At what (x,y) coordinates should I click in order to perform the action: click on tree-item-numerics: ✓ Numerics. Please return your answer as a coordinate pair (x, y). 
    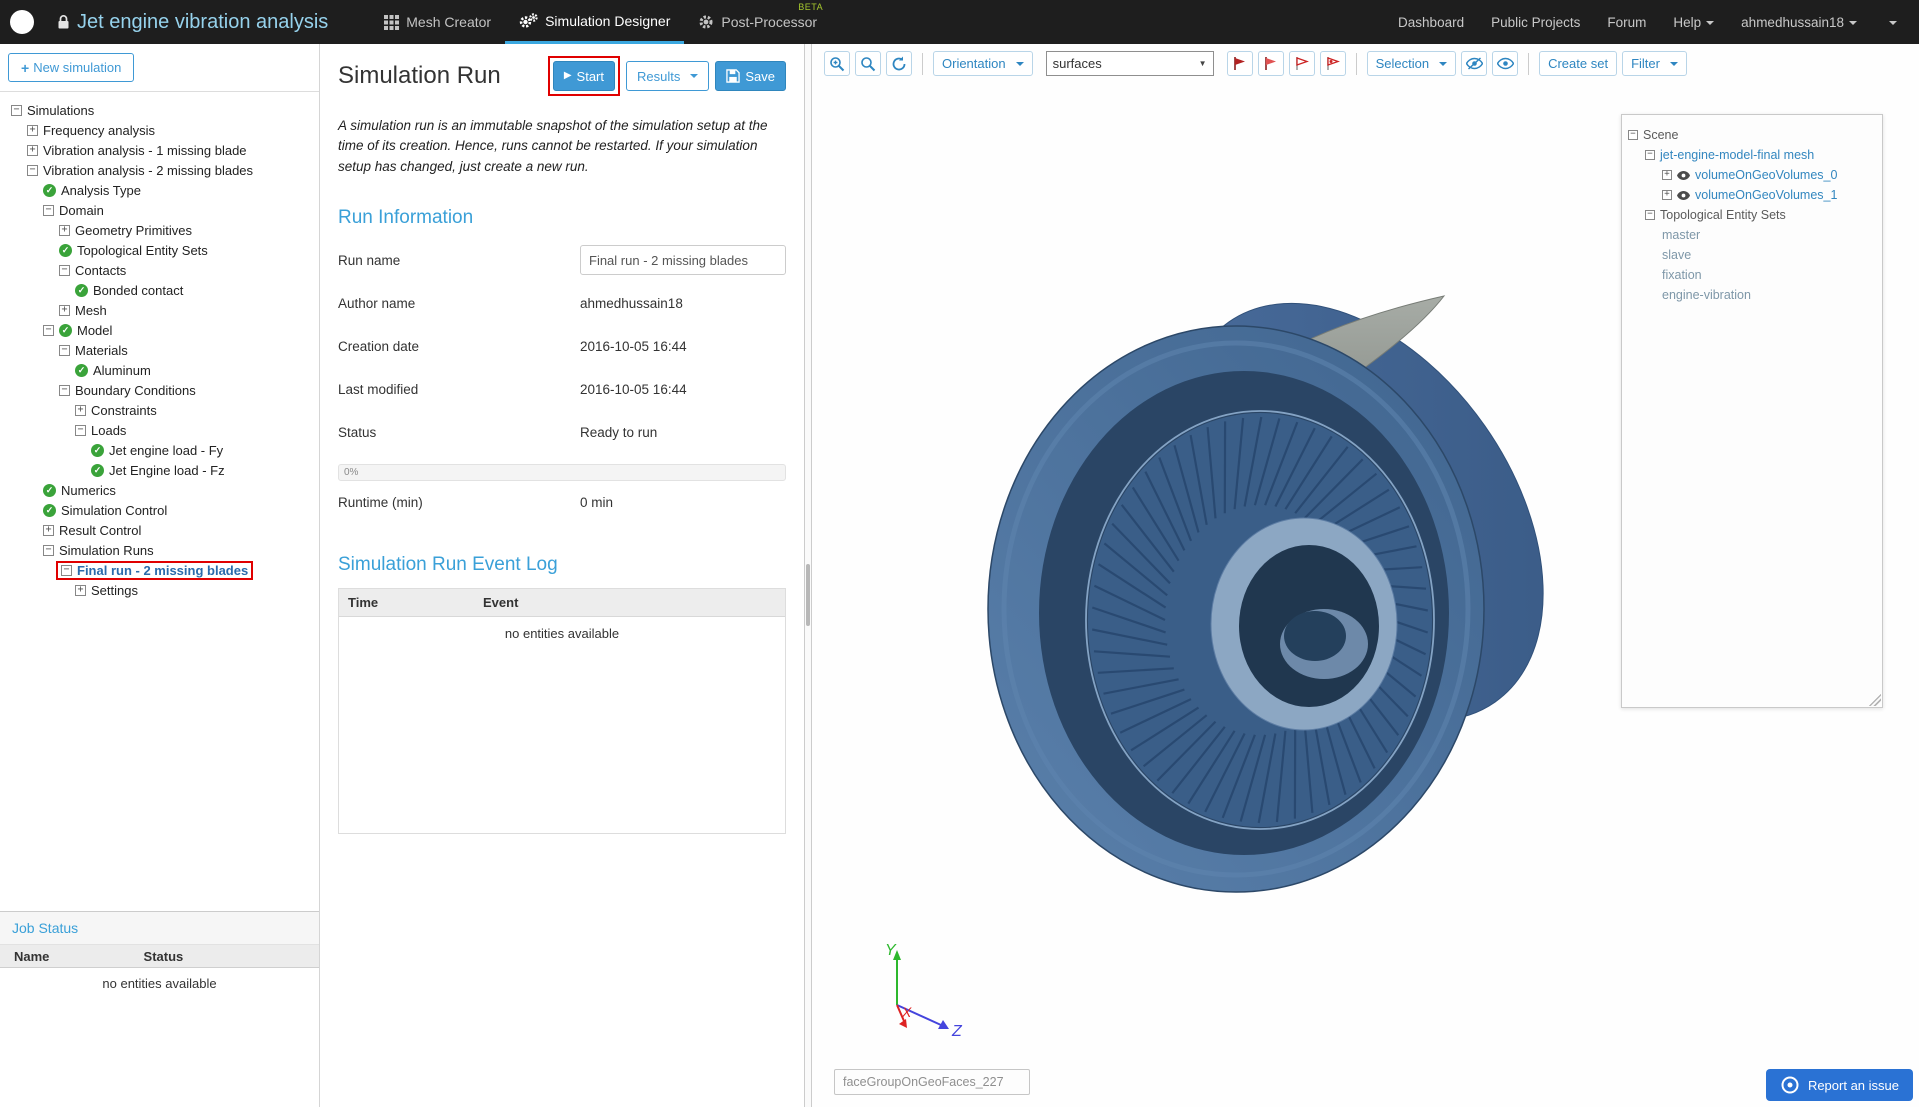
    Looking at the image, I should click on (159, 490).